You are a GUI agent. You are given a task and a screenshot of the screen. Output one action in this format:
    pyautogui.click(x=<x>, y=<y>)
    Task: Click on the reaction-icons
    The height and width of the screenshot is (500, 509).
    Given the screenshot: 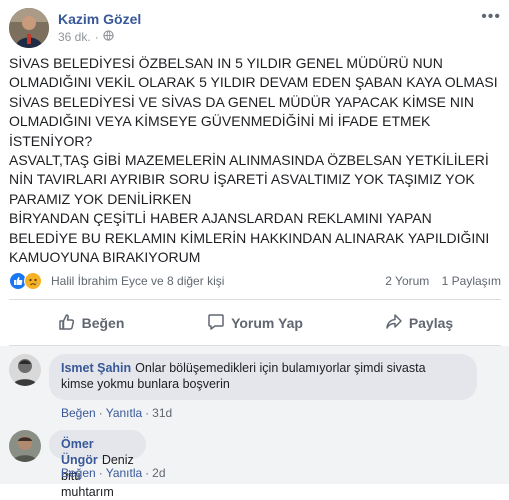 What is the action you would take?
    pyautogui.click(x=25, y=281)
    